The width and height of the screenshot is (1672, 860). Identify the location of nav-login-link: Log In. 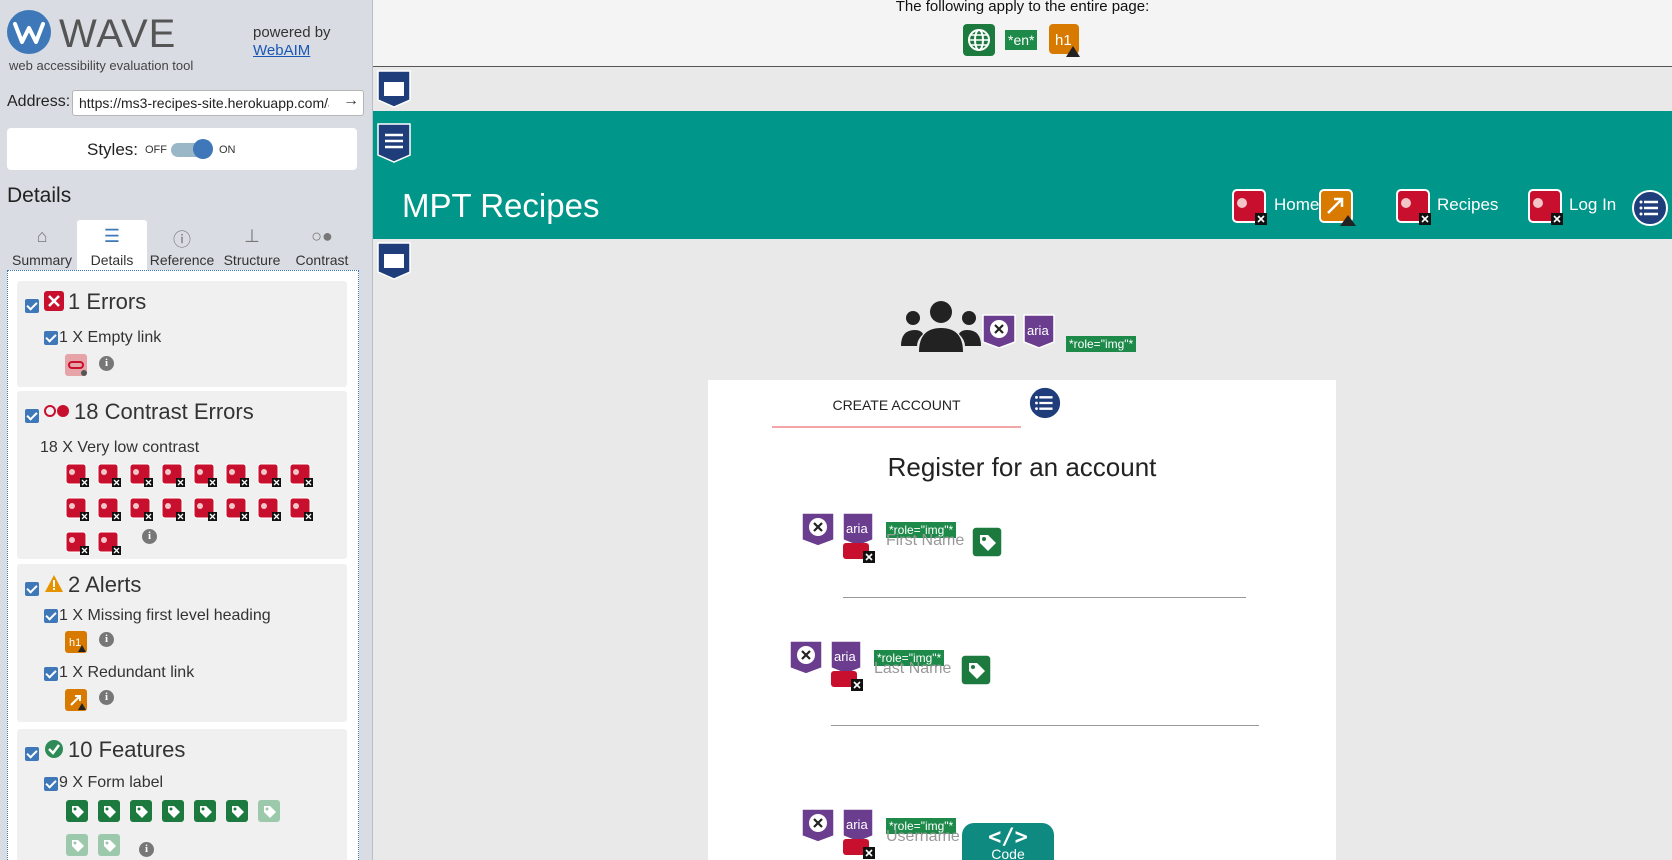
(1592, 205).